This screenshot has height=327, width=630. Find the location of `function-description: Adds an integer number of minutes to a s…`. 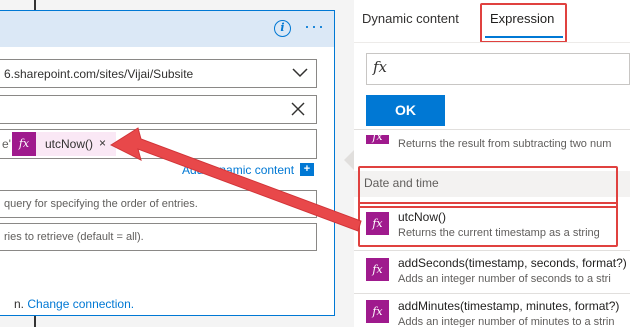

function-description: Adds an integer number of minutes to a s… is located at coordinates (506, 321).